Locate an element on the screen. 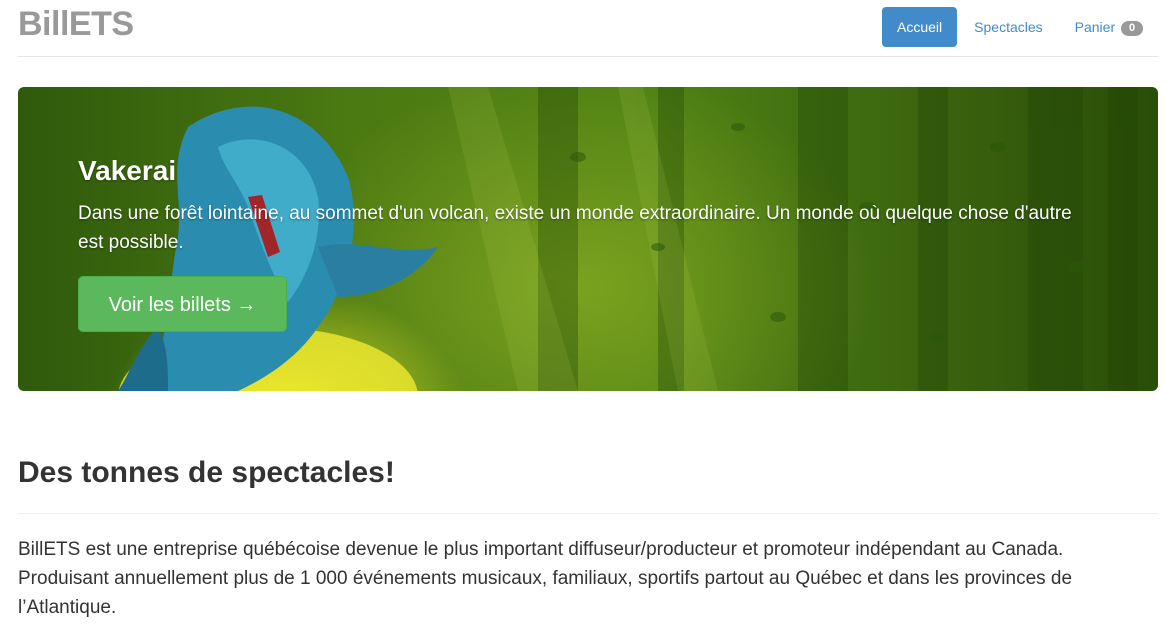  nav-item-panier-label: Panier is located at coordinates (1095, 27).